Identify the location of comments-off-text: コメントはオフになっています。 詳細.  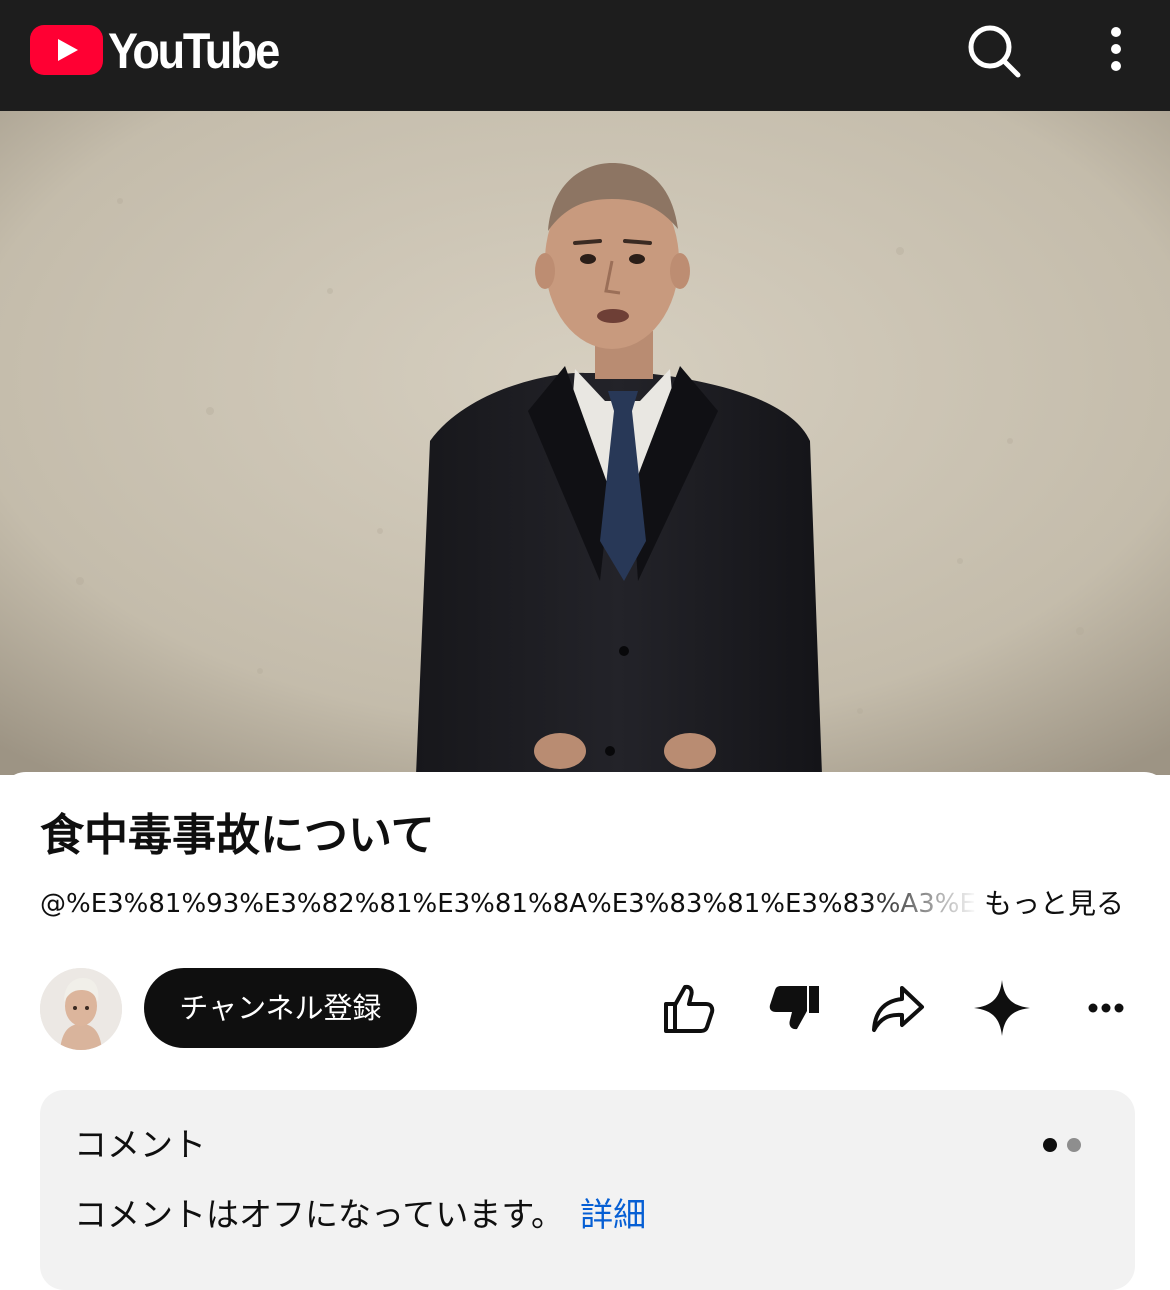
(360, 1215).